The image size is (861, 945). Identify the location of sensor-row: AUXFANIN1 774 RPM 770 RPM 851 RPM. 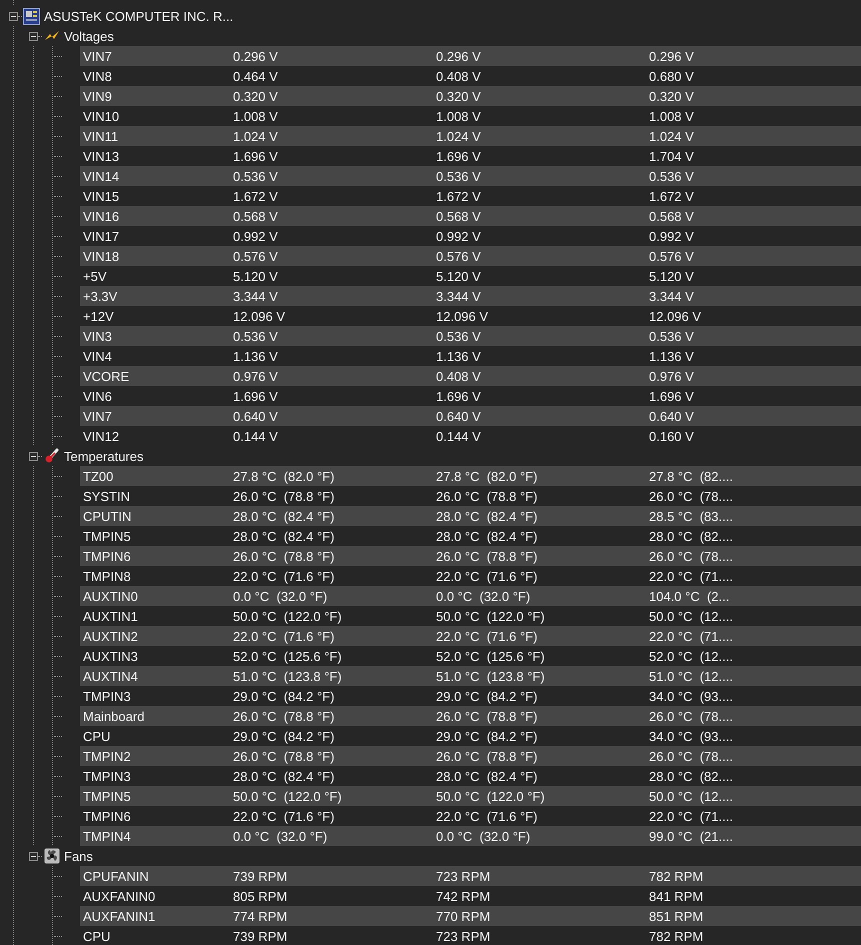
(470, 916).